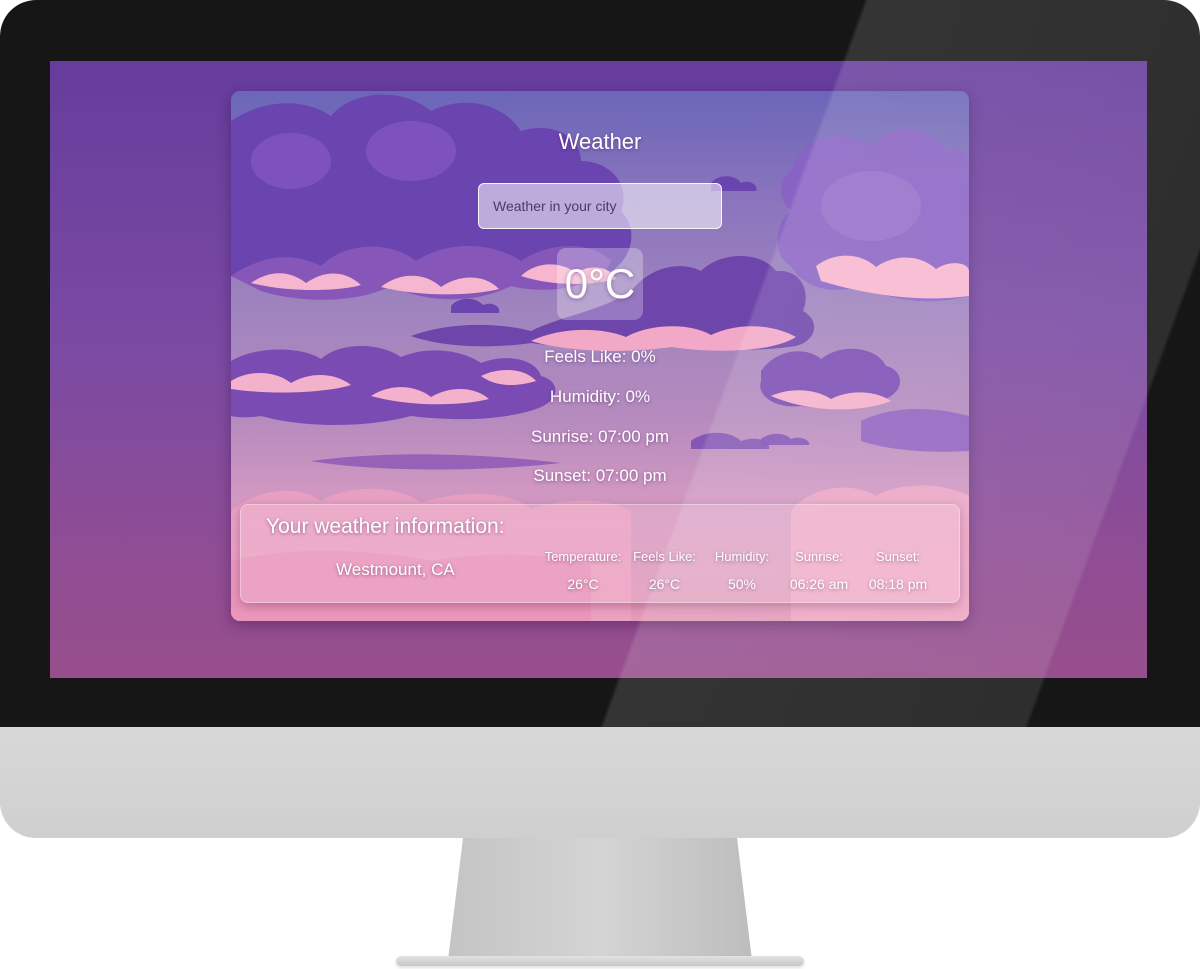 Image resolution: width=1200 pixels, height=969 pixels. What do you see at coordinates (873, 215) in the screenshot?
I see `cloud-top-right` at bounding box center [873, 215].